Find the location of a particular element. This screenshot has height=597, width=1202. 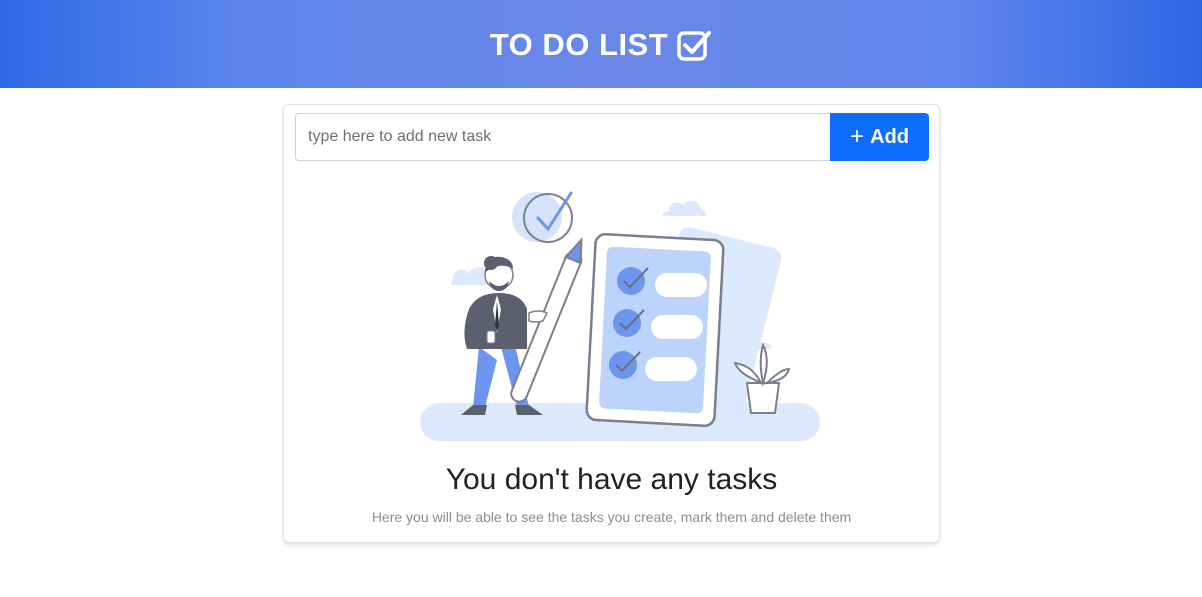

app-title: TO DO LIST is located at coordinates (579, 44).